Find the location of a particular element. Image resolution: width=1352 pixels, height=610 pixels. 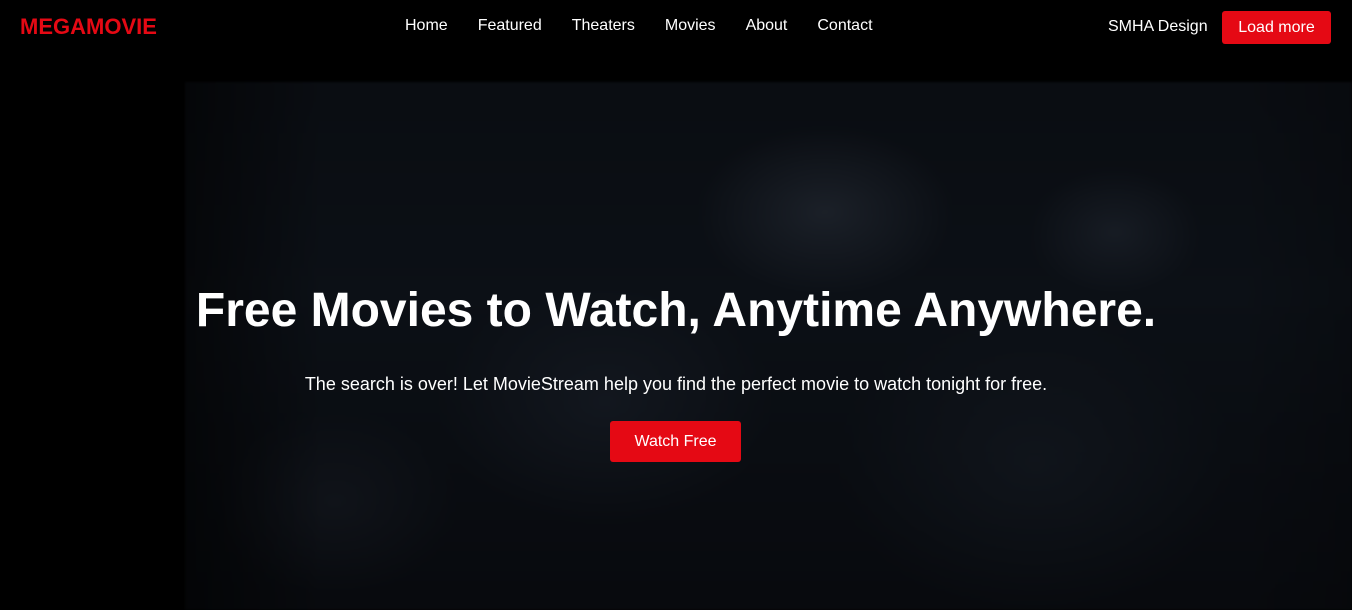

watch-free-button: Watch Free is located at coordinates (675, 441).